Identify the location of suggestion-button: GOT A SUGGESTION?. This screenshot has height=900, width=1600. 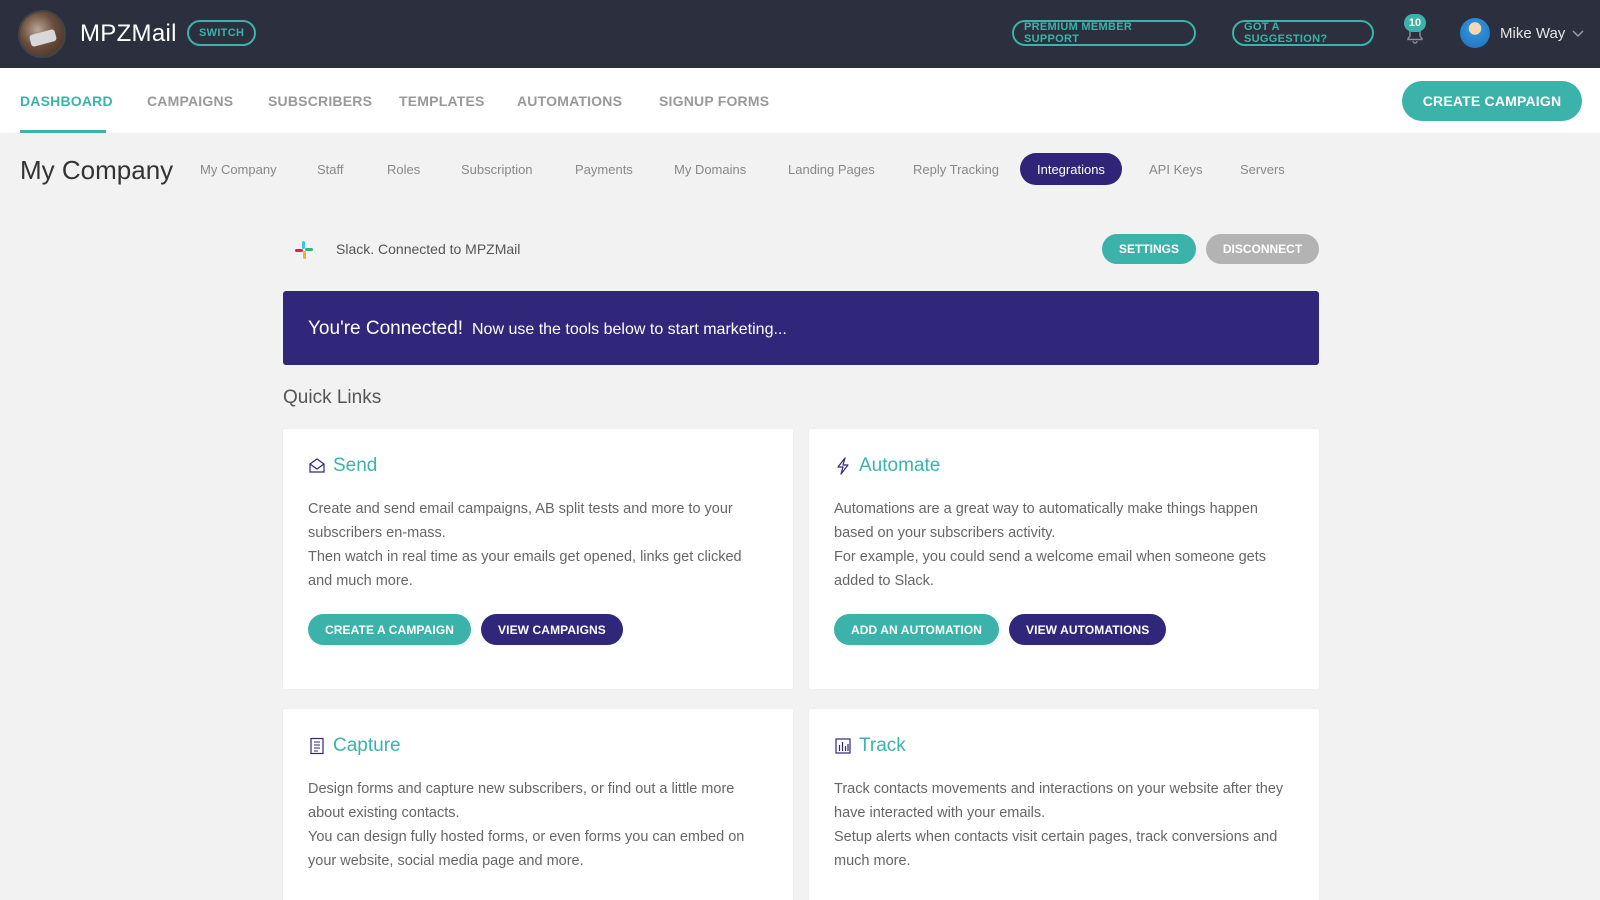
(1303, 33).